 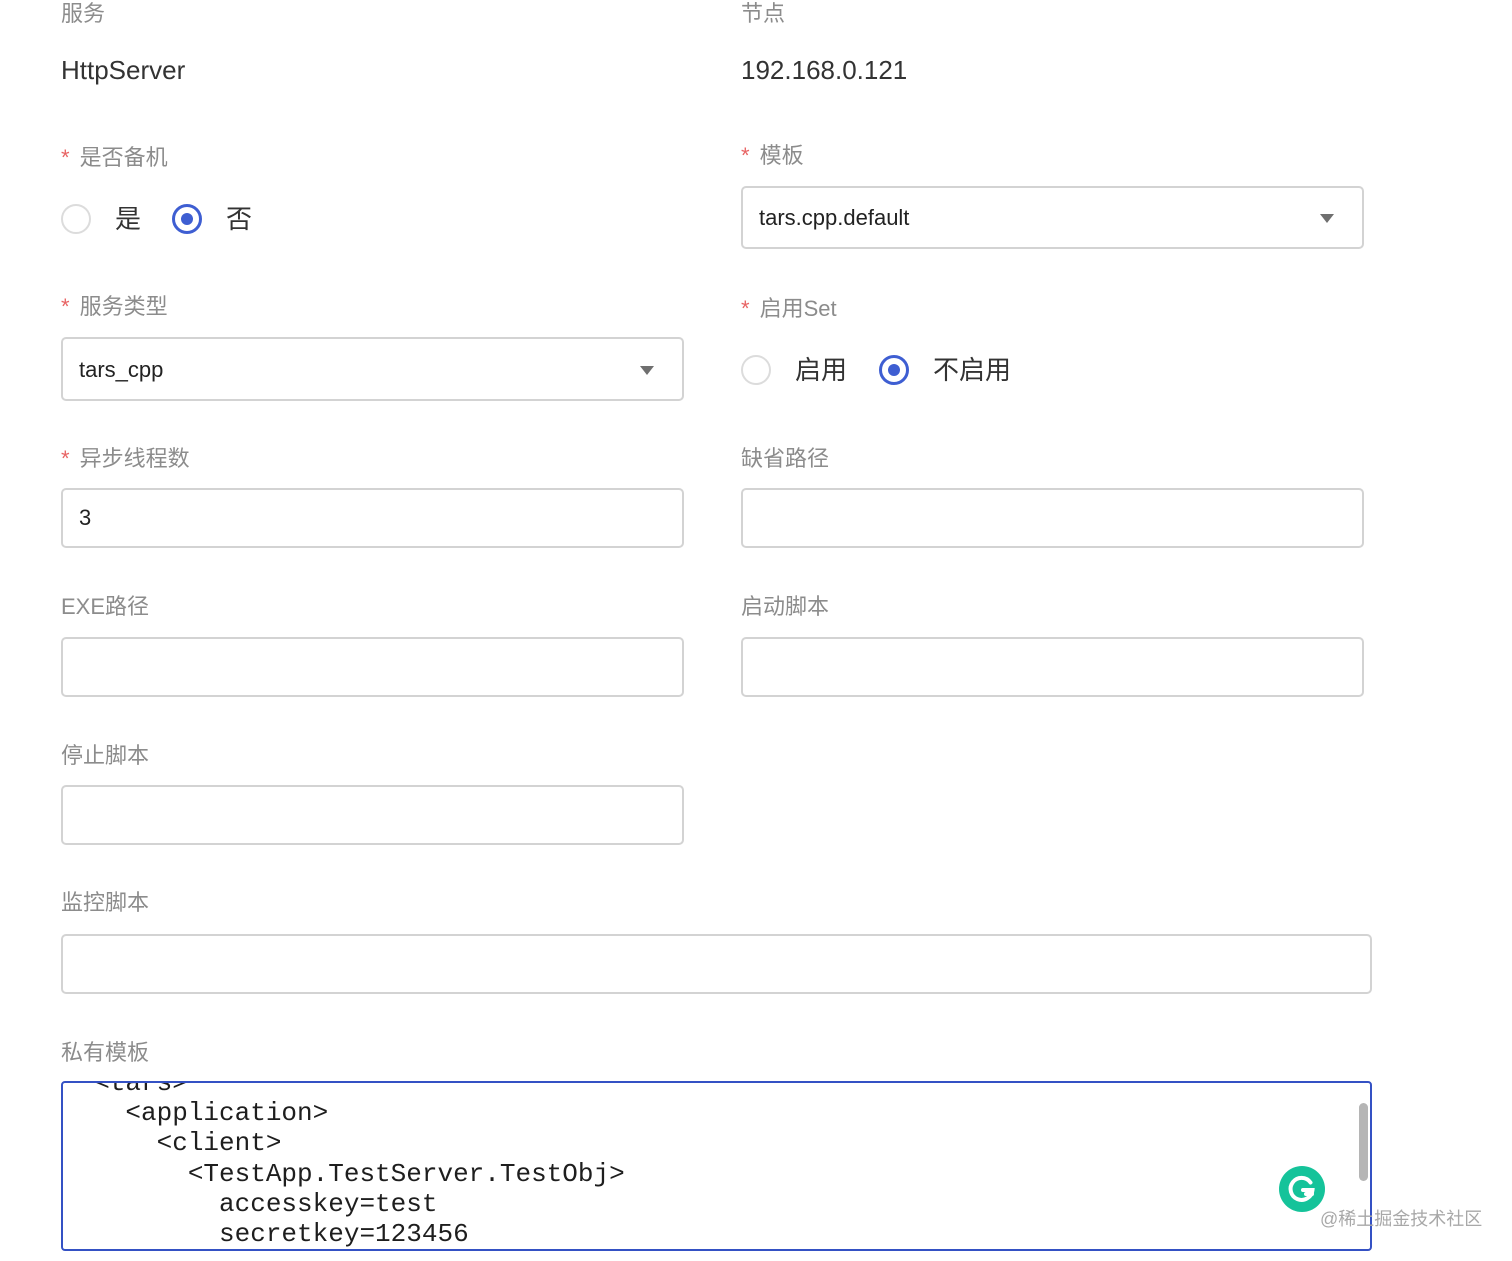 What do you see at coordinates (789, 308) in the screenshot?
I see `enable-set-label: * 启用Set` at bounding box center [789, 308].